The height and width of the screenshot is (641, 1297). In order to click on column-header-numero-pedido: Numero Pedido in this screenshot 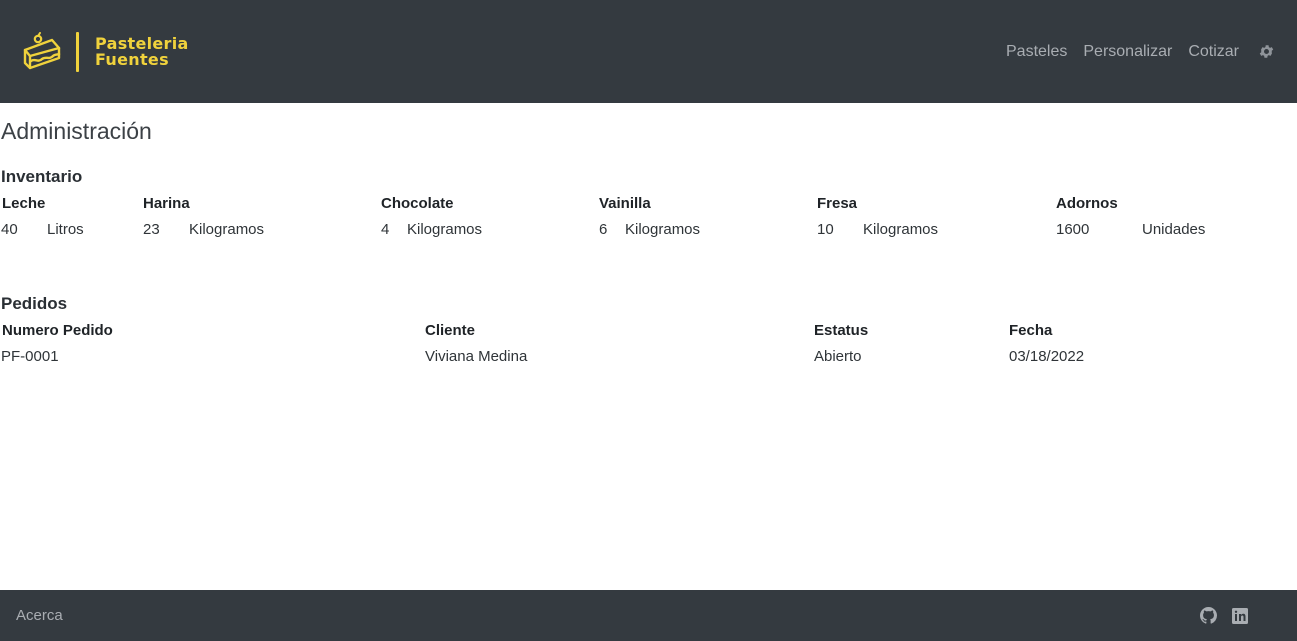, I will do `click(57, 330)`.